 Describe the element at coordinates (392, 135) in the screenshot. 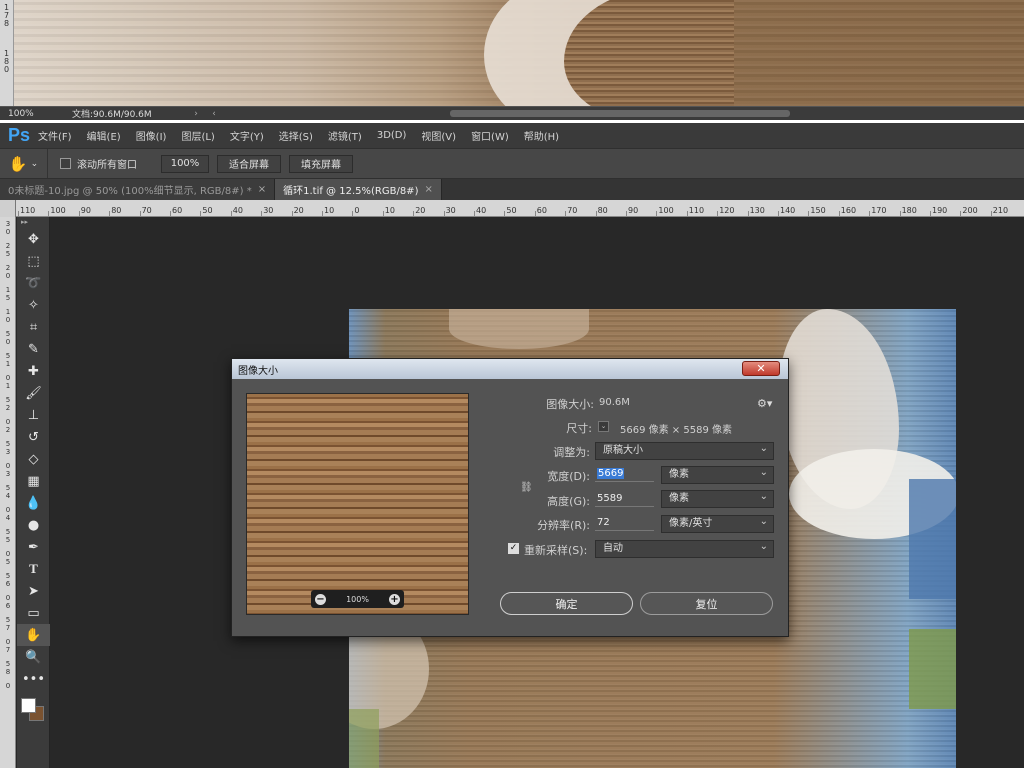

I see `menu-3d: 3D(D)` at that location.